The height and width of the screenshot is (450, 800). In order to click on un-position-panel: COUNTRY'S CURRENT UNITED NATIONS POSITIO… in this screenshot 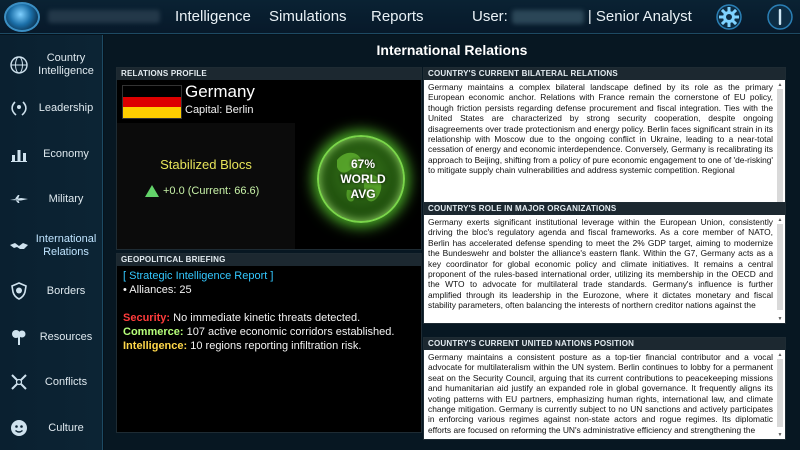, I will do `click(604, 388)`.